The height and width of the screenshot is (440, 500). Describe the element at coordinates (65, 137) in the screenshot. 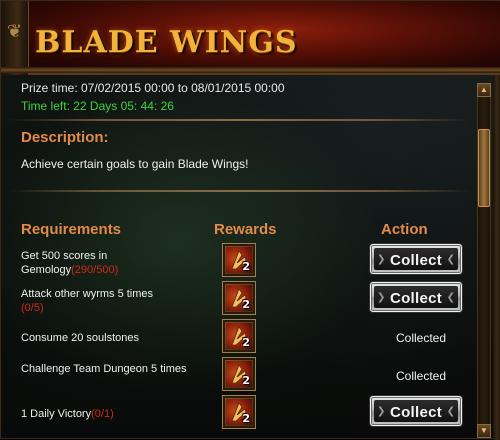

I see `description-heading: Description:` at that location.